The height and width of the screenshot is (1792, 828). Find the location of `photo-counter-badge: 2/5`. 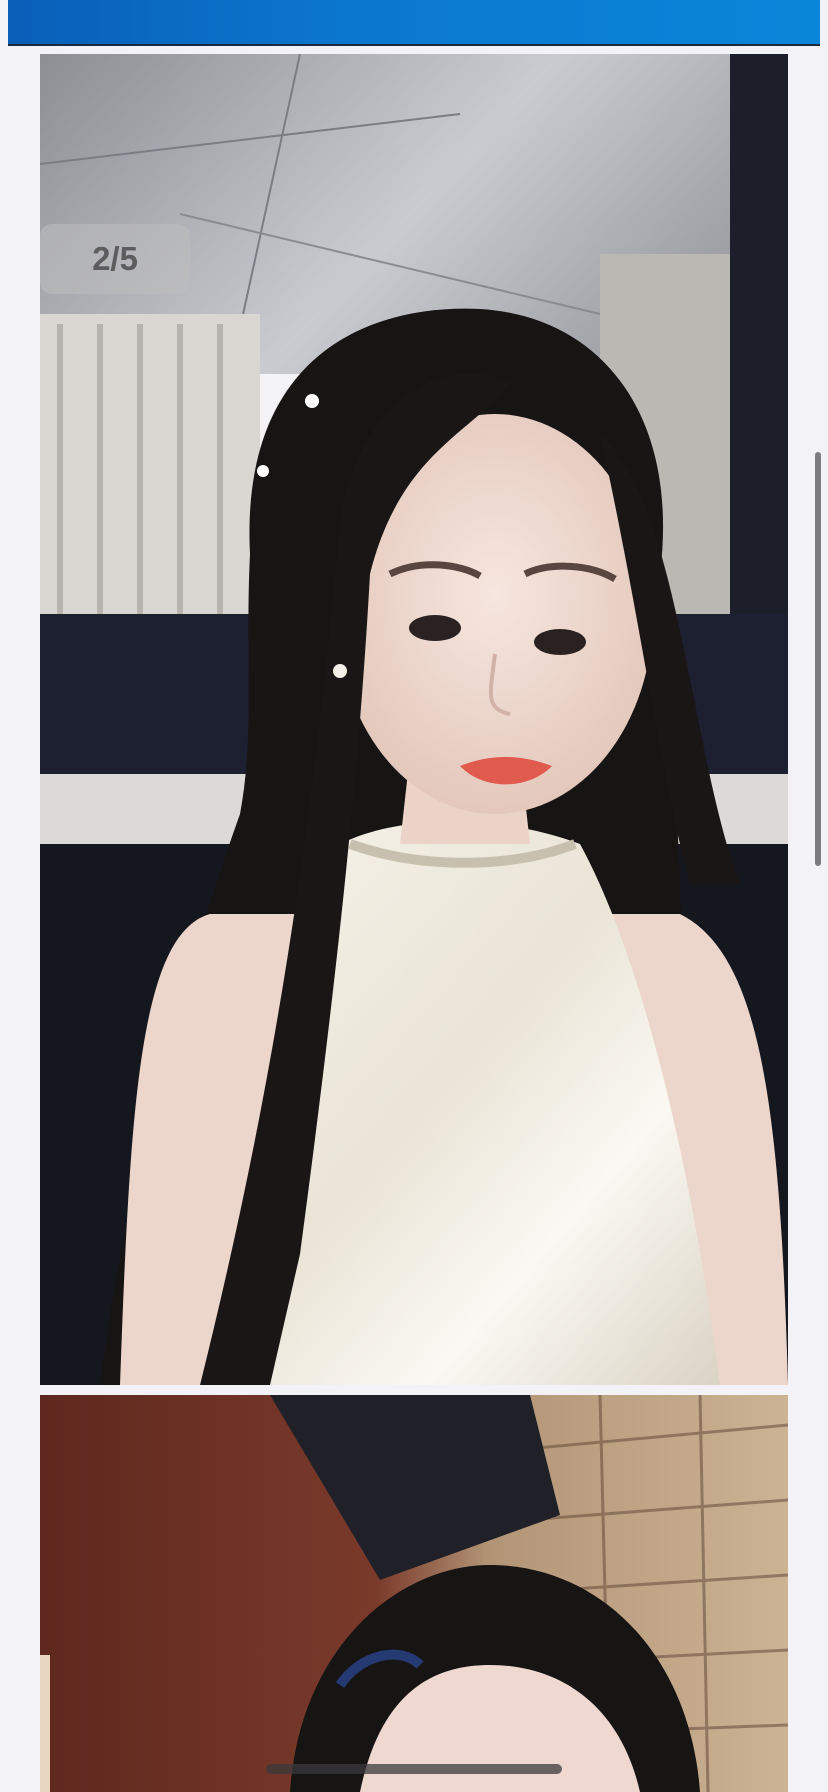

photo-counter-badge: 2/5 is located at coordinates (115, 259).